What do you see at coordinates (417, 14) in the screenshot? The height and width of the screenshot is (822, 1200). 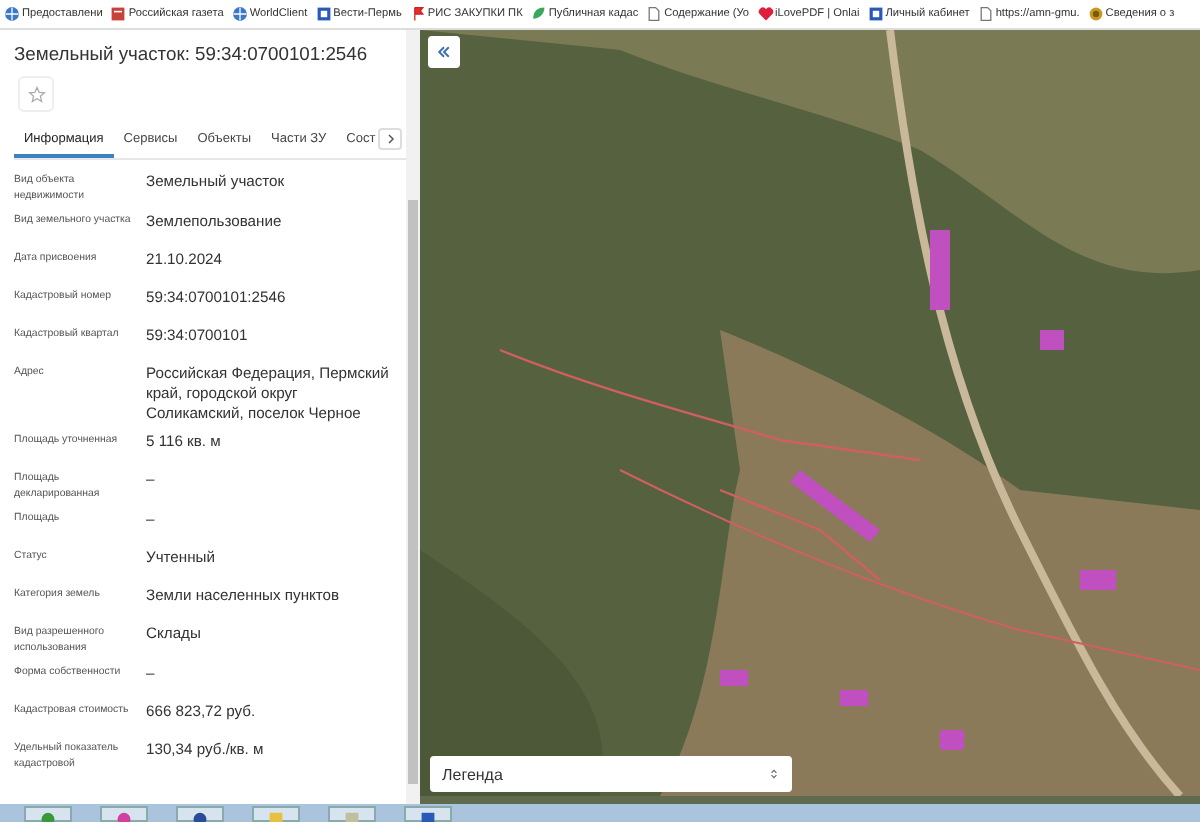 I see `flag-icon` at bounding box center [417, 14].